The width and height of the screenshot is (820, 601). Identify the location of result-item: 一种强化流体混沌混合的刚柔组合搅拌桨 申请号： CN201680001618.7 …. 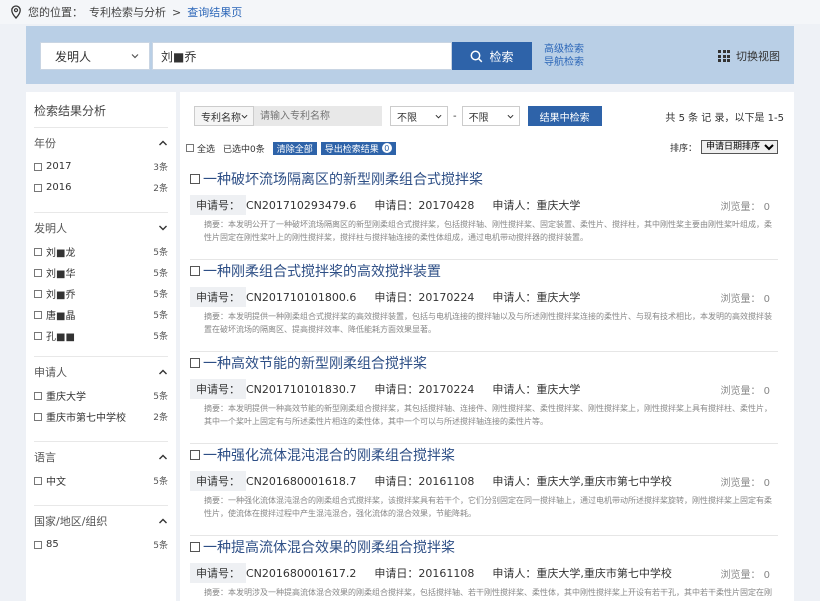
(484, 490).